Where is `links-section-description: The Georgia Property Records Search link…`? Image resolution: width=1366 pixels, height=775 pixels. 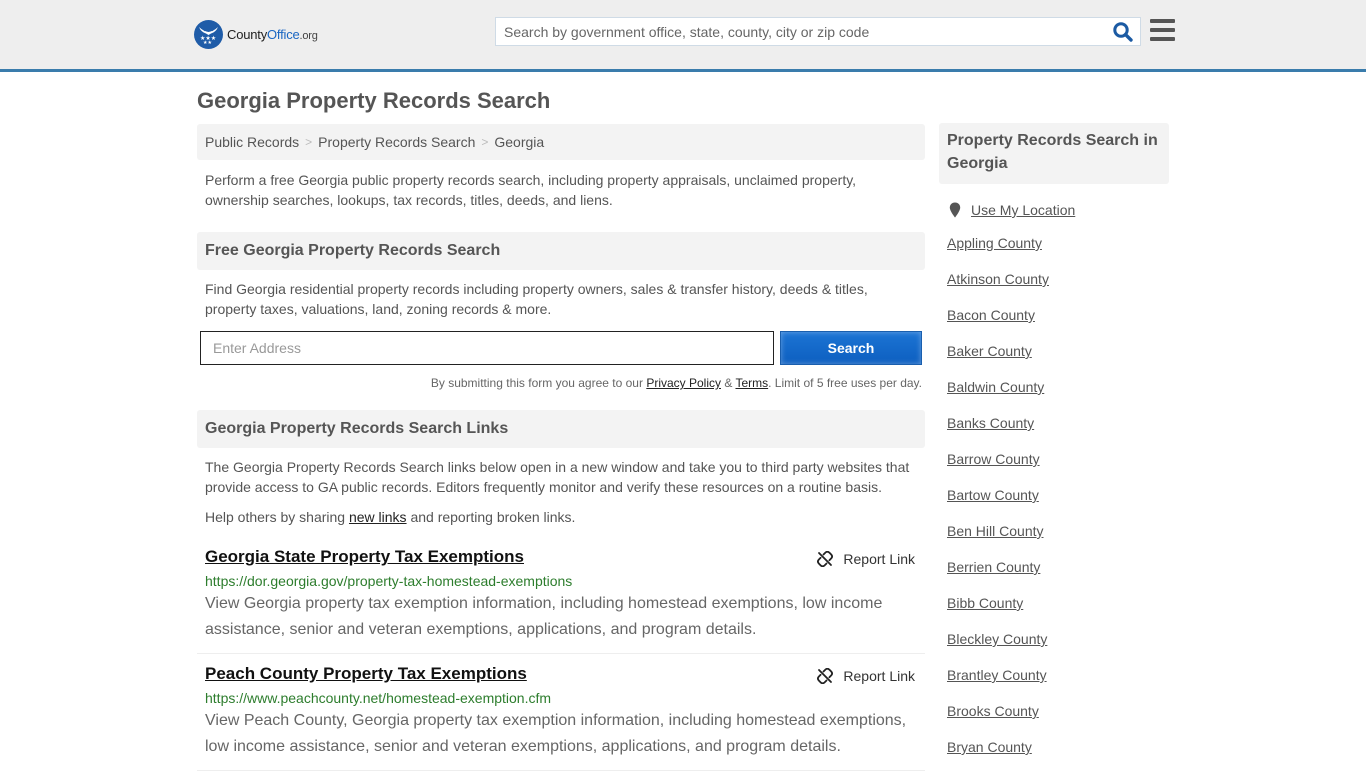
links-section-description: The Georgia Property Records Search link… is located at coordinates (557, 477).